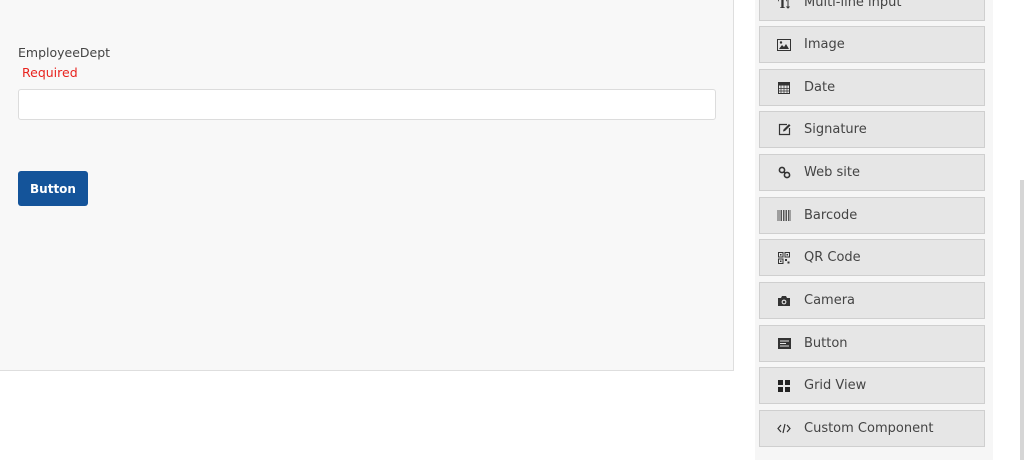 Image resolution: width=1024 pixels, height=460 pixels. What do you see at coordinates (872, 172) in the screenshot?
I see `tool-web-site: Web site` at bounding box center [872, 172].